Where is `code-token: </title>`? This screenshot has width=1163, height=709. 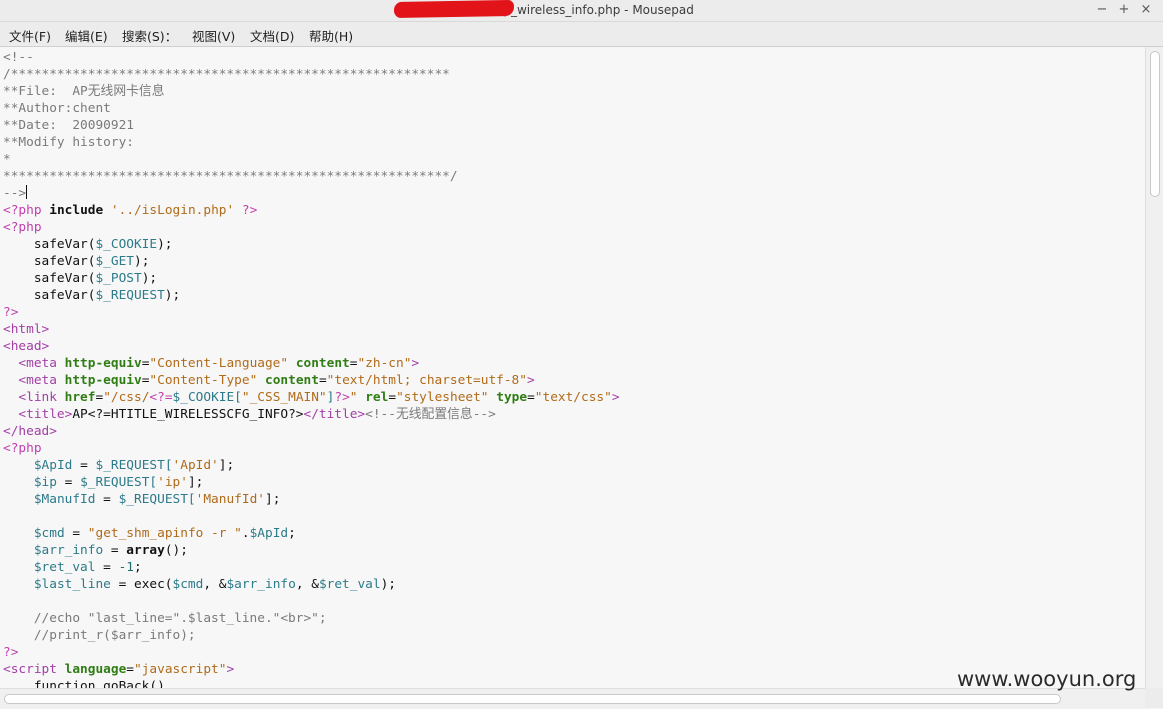
code-token: </title> is located at coordinates (334, 414).